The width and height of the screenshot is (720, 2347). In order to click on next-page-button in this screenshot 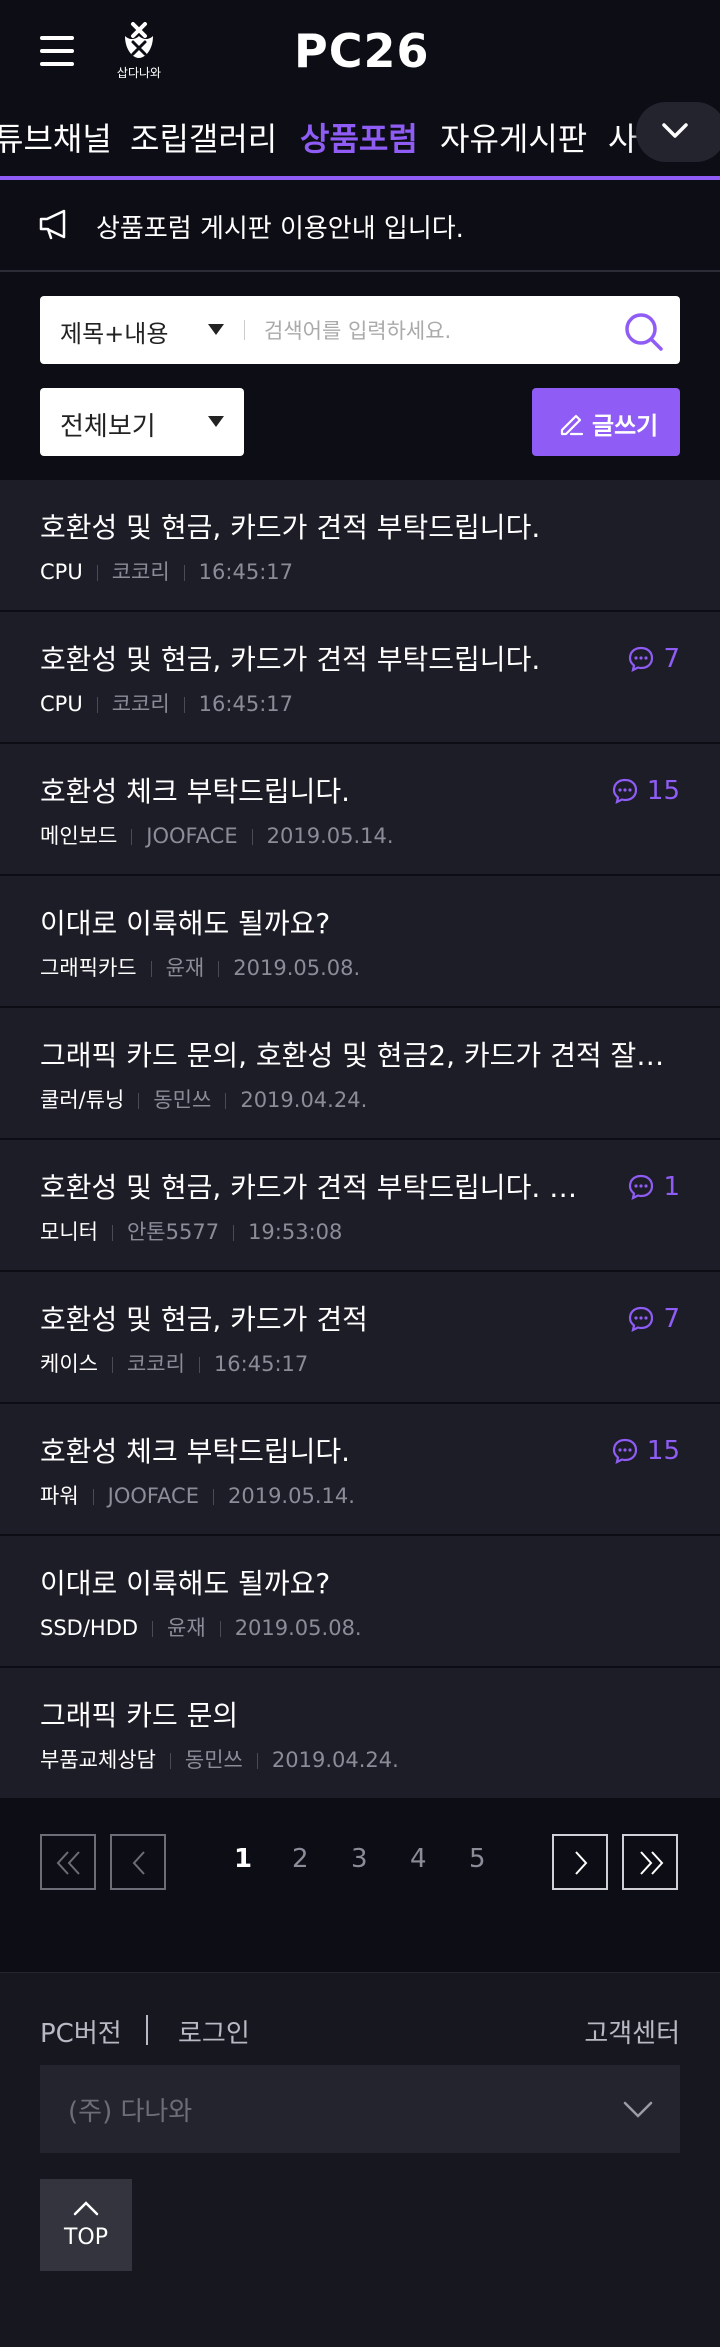, I will do `click(580, 1862)`.